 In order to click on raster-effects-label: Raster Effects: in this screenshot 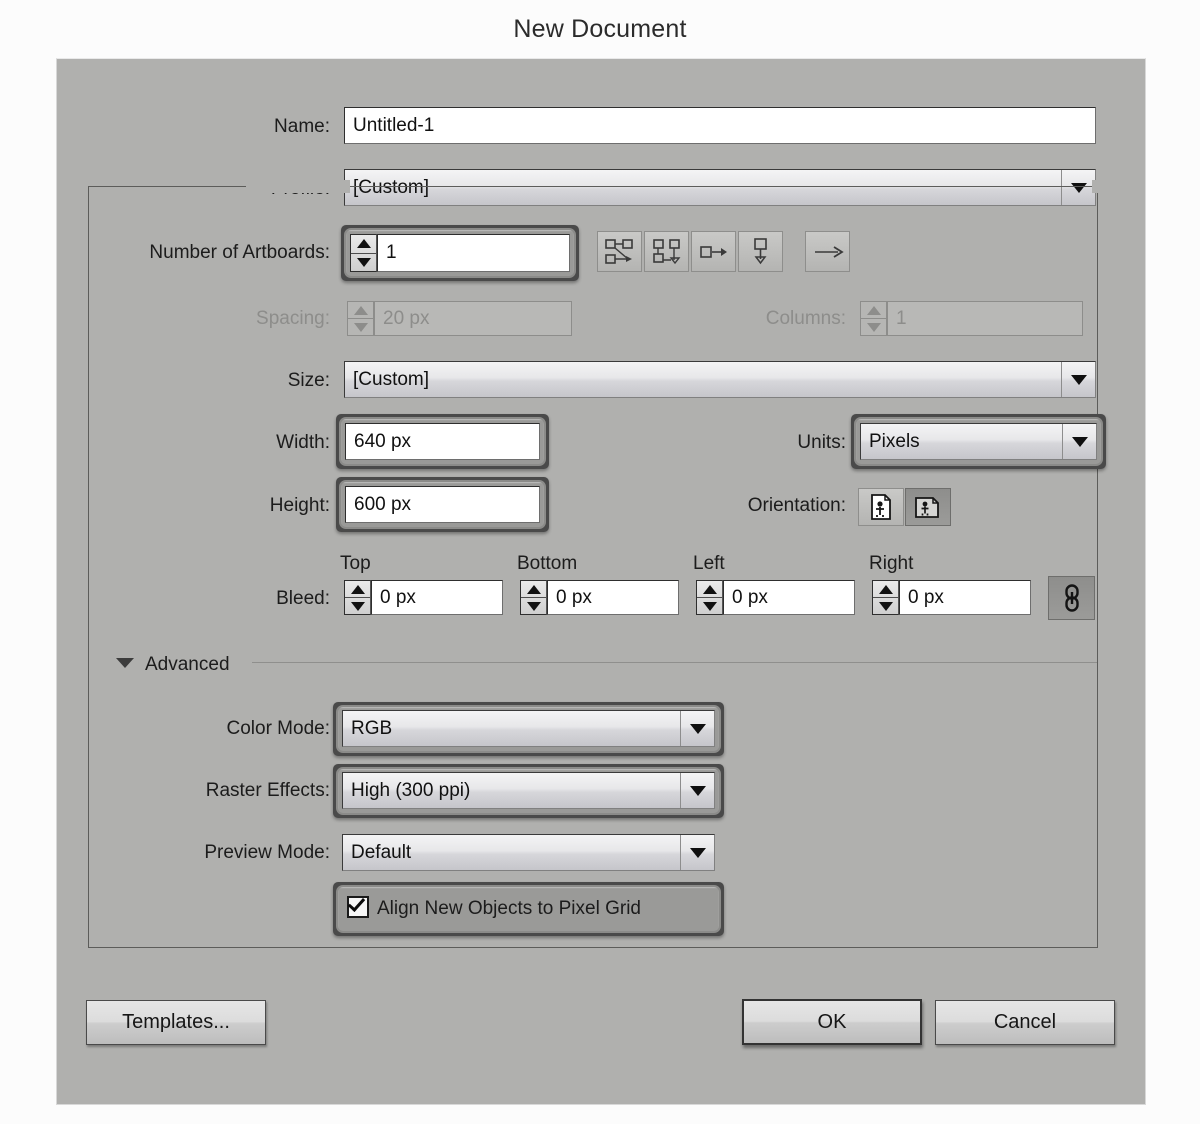, I will do `click(267, 790)`.